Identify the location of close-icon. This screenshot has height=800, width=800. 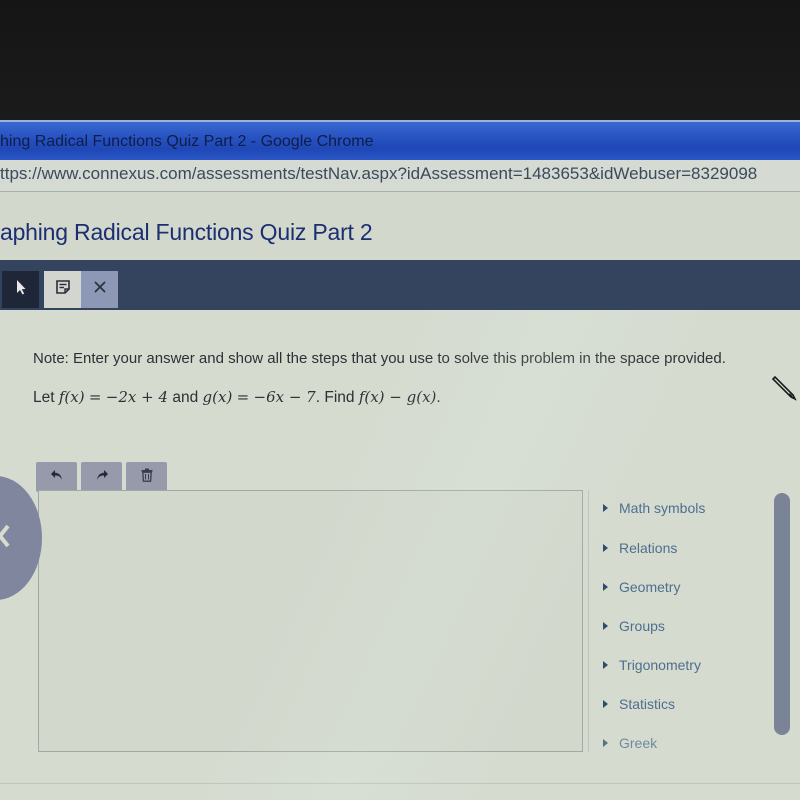
(100, 289).